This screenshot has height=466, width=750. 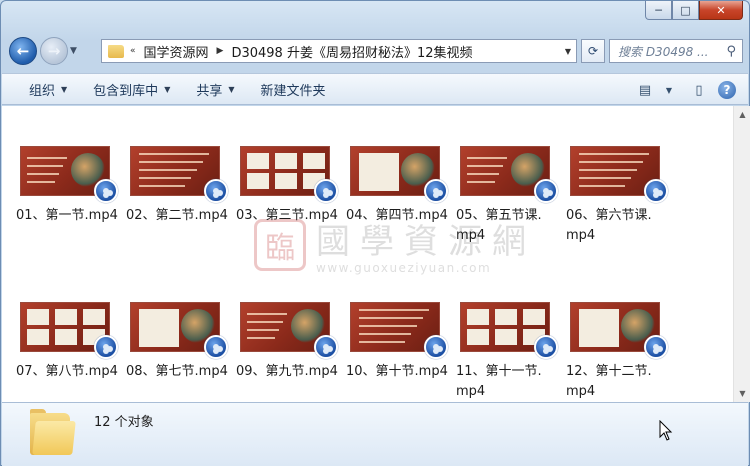 I want to click on mouse-cursor-icon, so click(x=666, y=430).